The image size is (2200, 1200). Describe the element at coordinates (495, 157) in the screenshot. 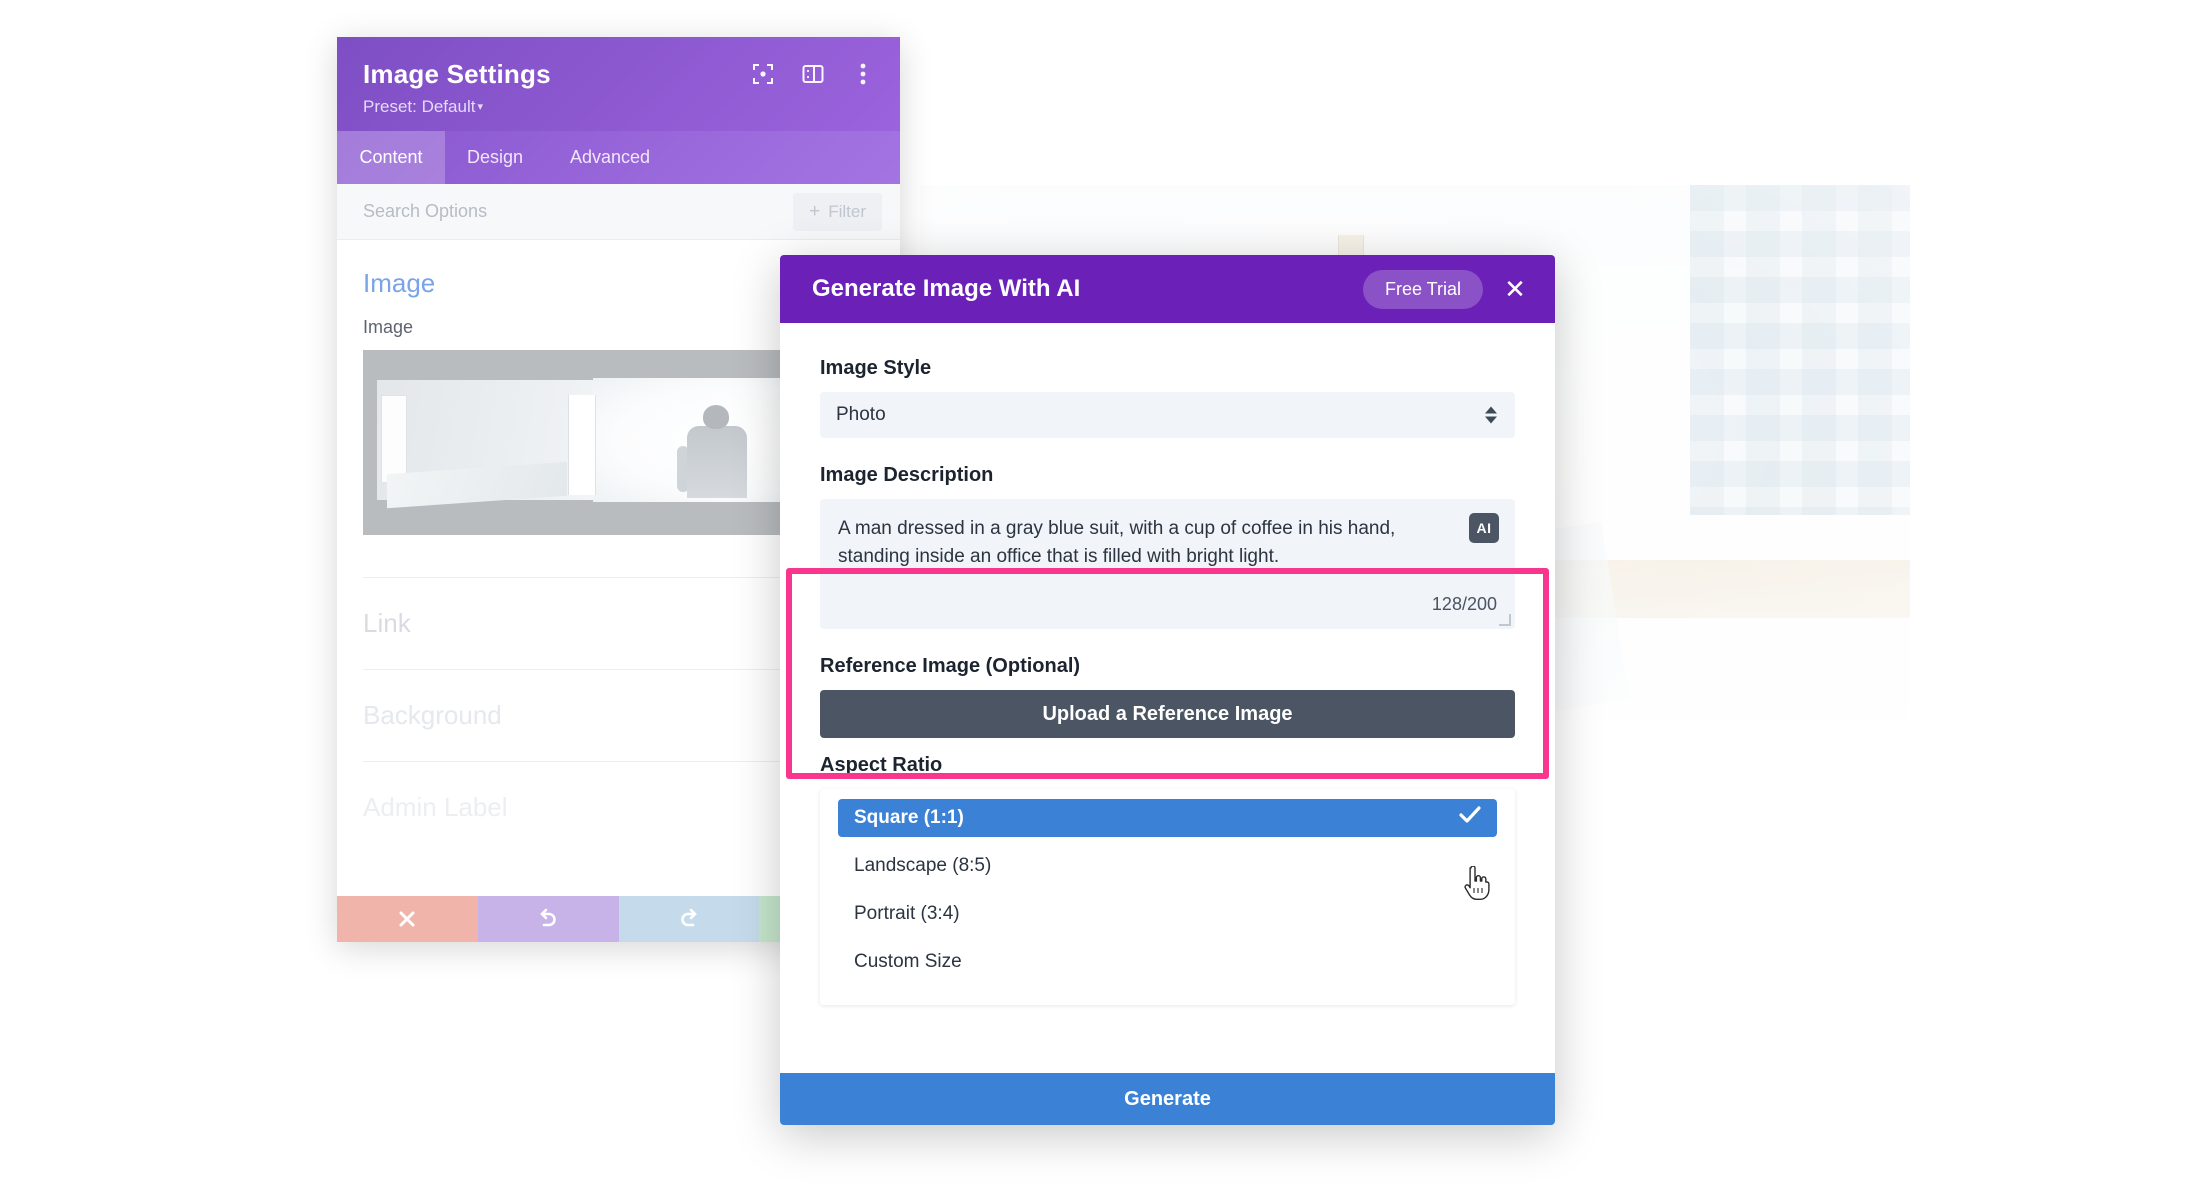

I see `tab-design: Design` at that location.